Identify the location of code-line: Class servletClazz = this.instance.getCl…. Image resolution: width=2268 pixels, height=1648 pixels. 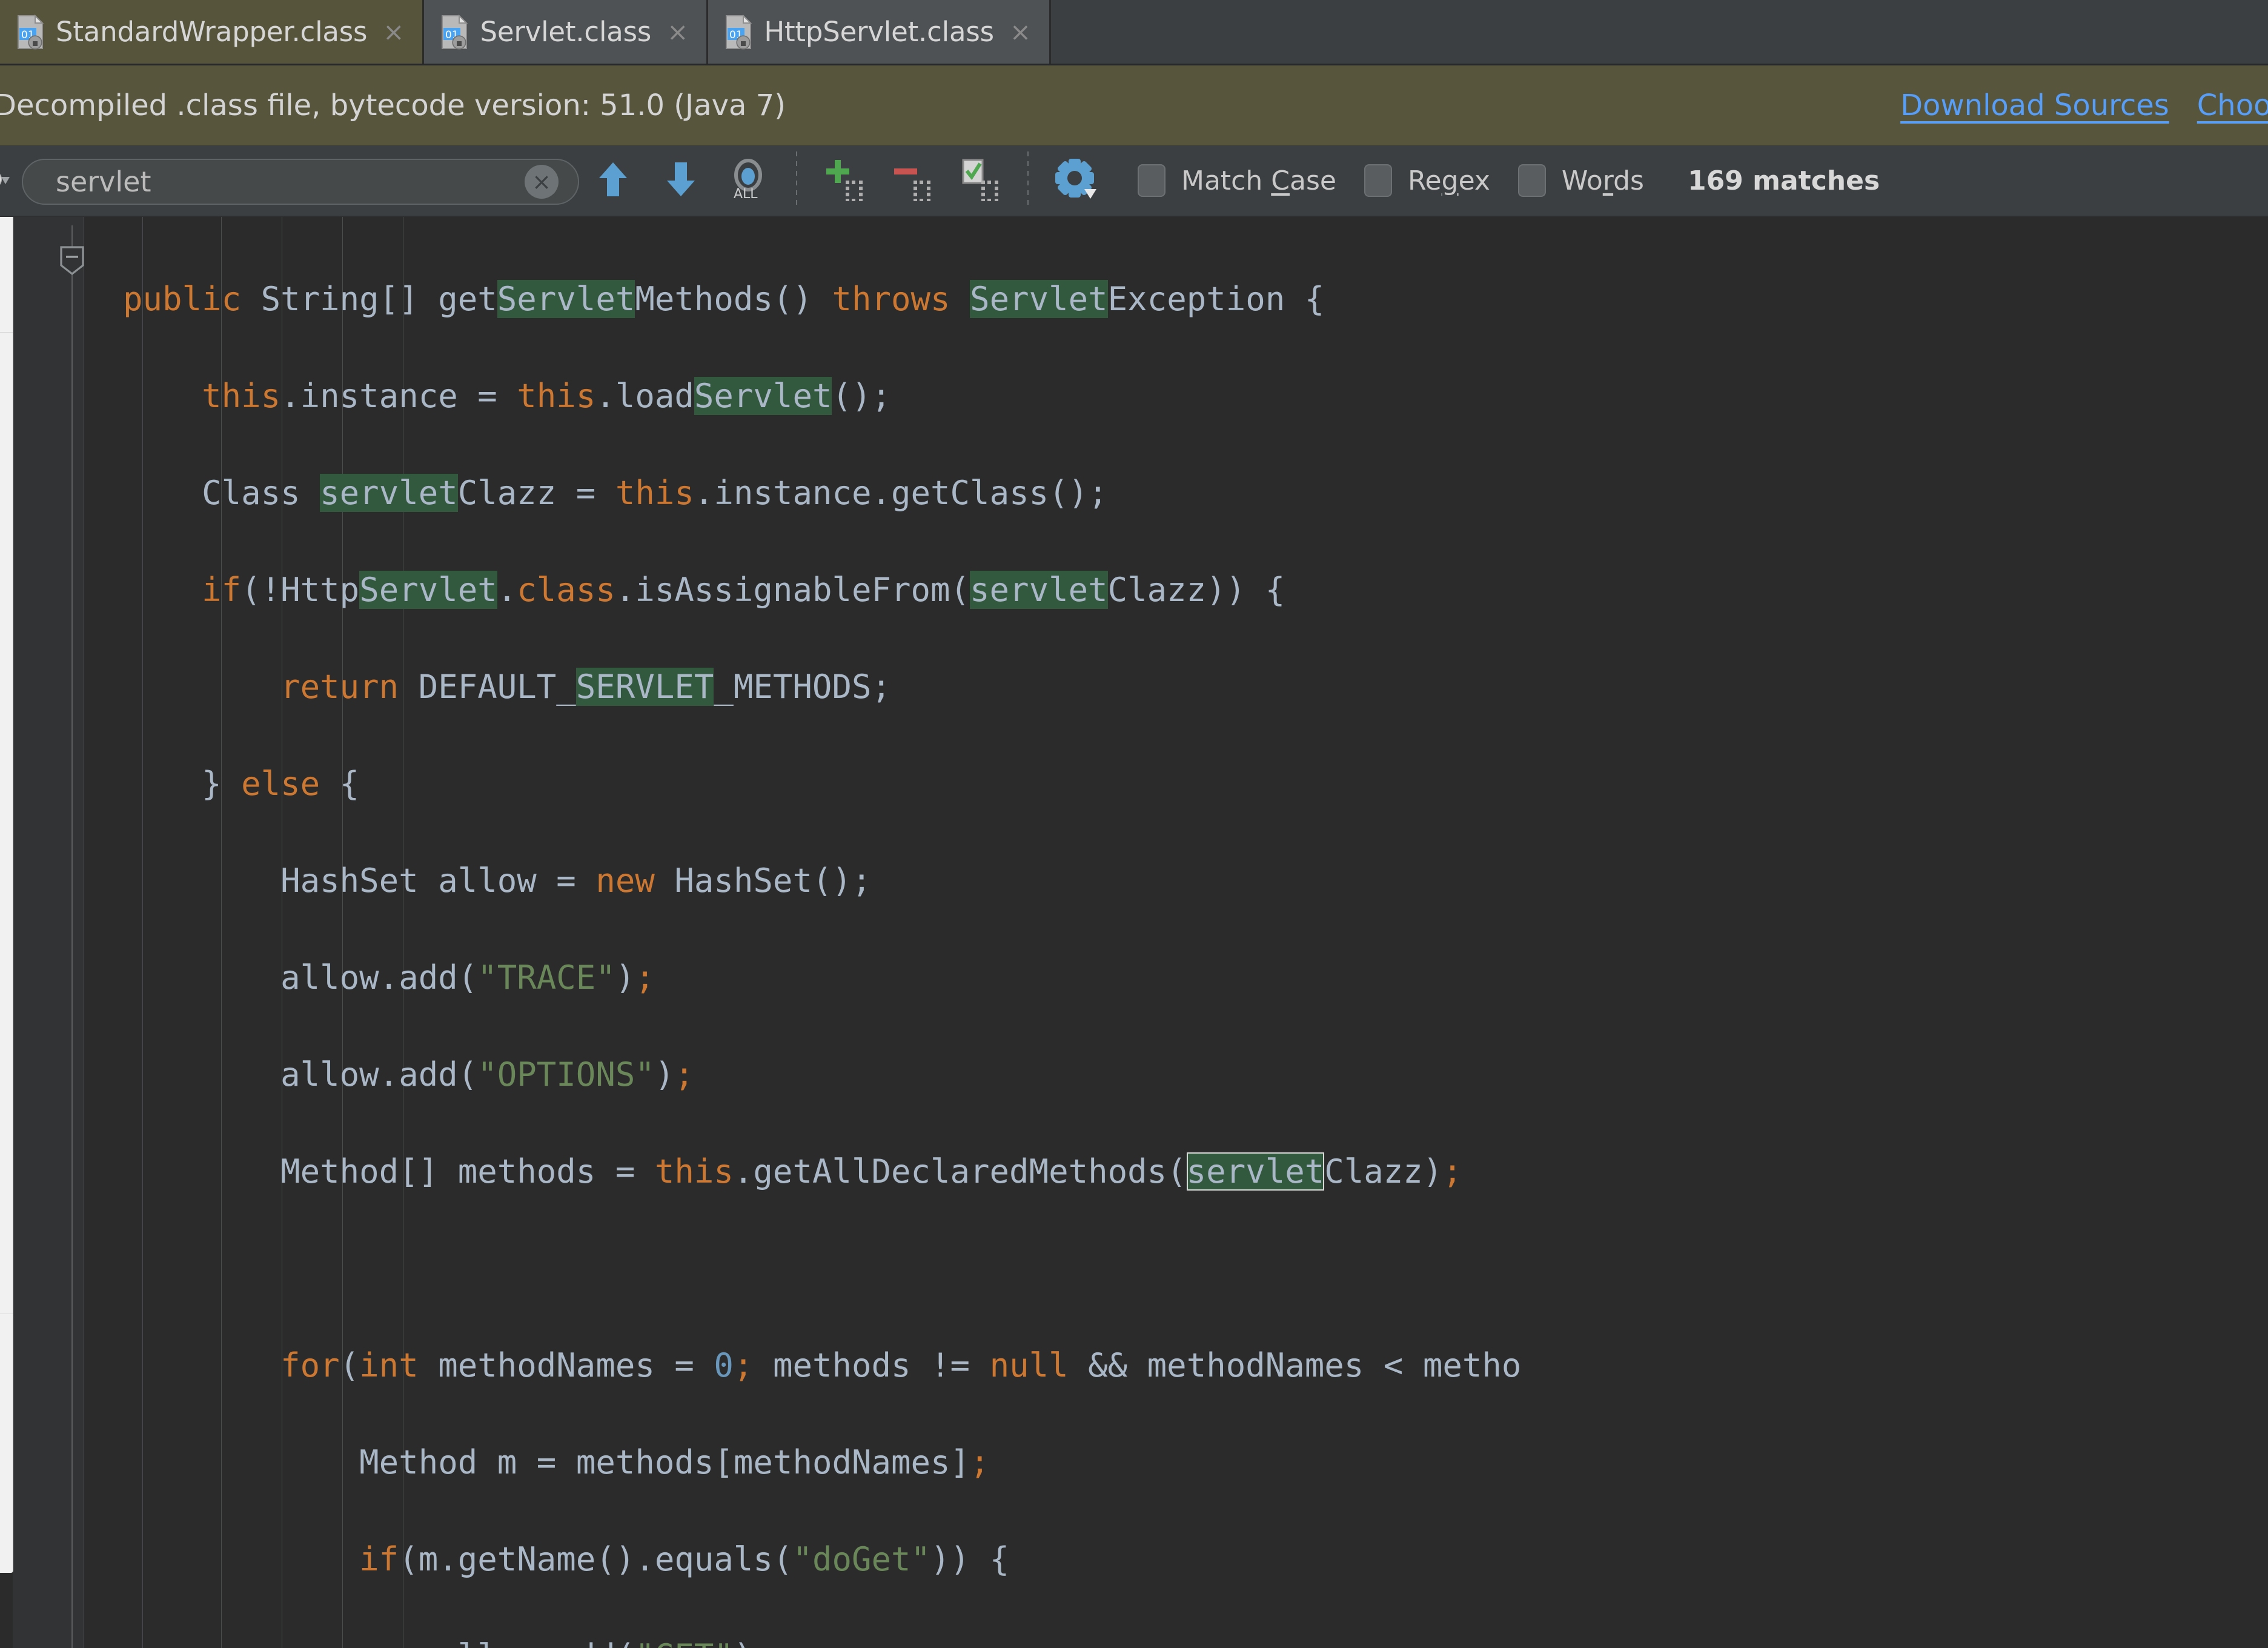
(655, 493).